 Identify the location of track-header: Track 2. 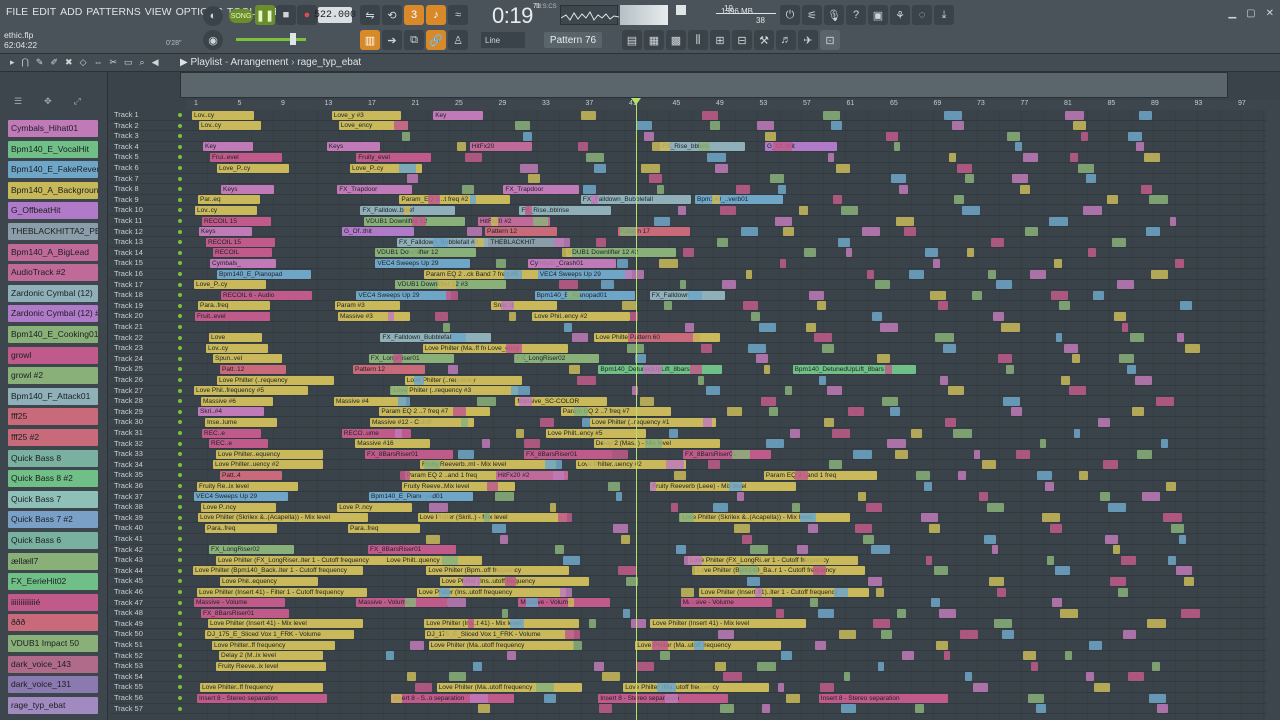
(148, 126).